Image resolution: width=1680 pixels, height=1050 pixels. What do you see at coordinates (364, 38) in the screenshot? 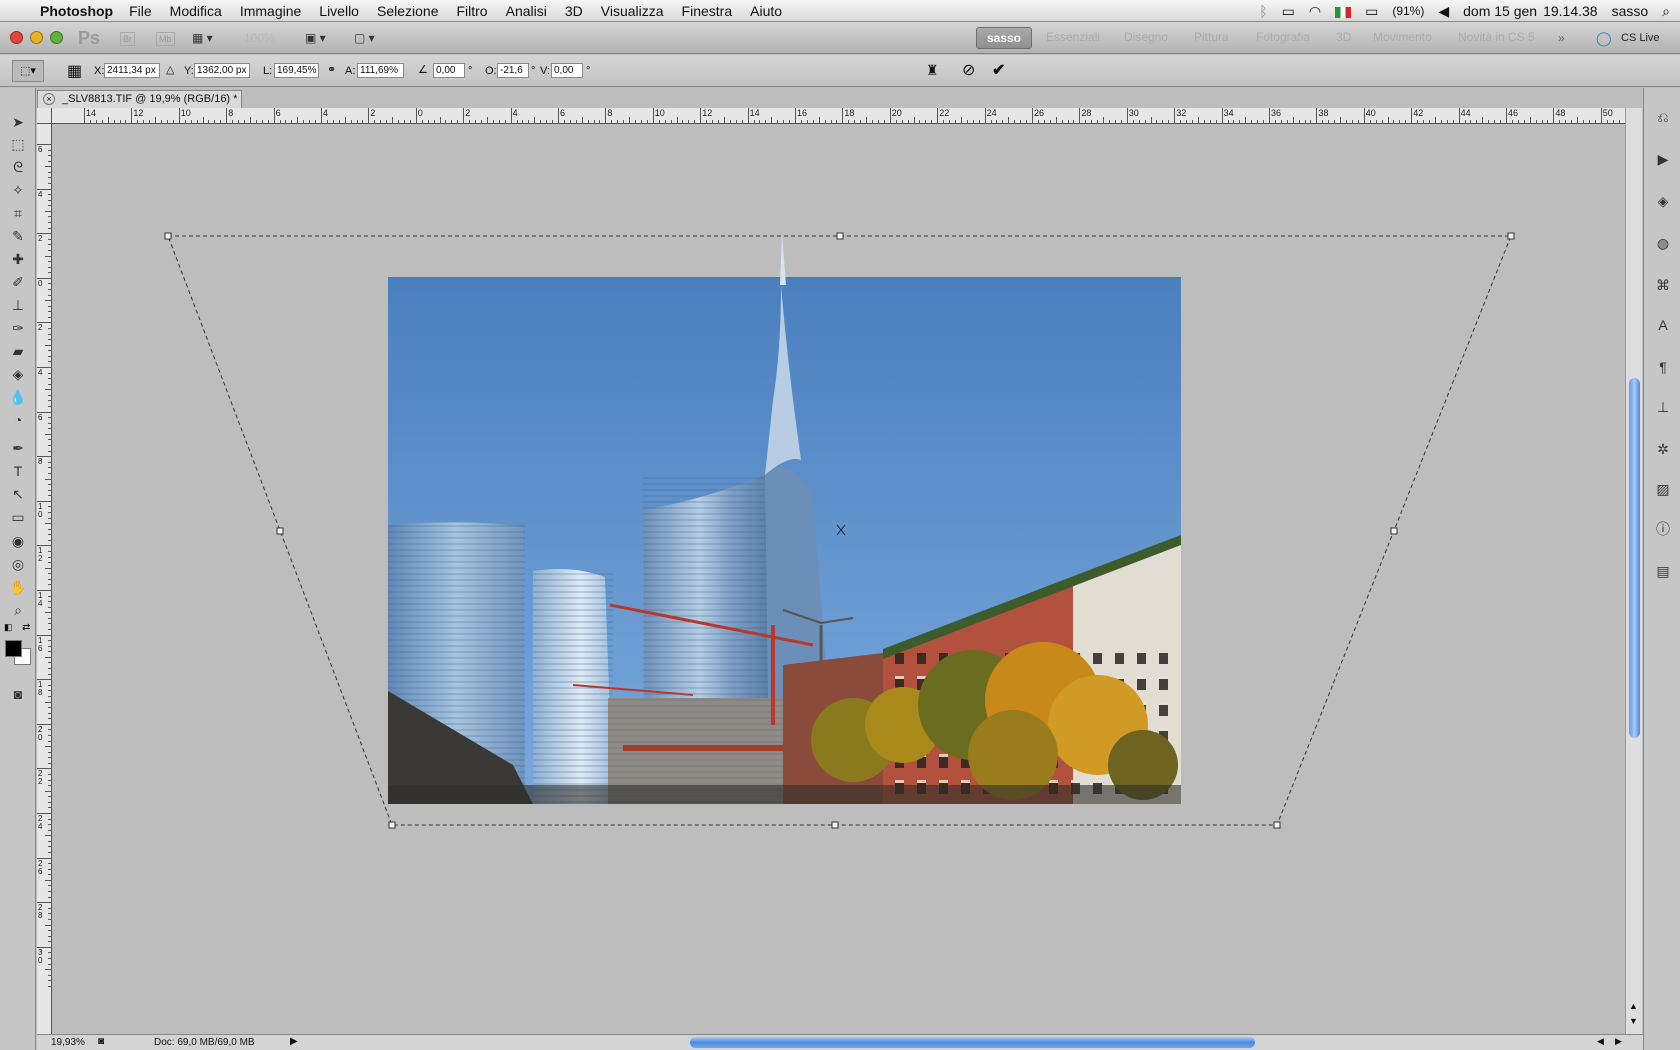
I see `screen-mode-button: ▢ ▾` at bounding box center [364, 38].